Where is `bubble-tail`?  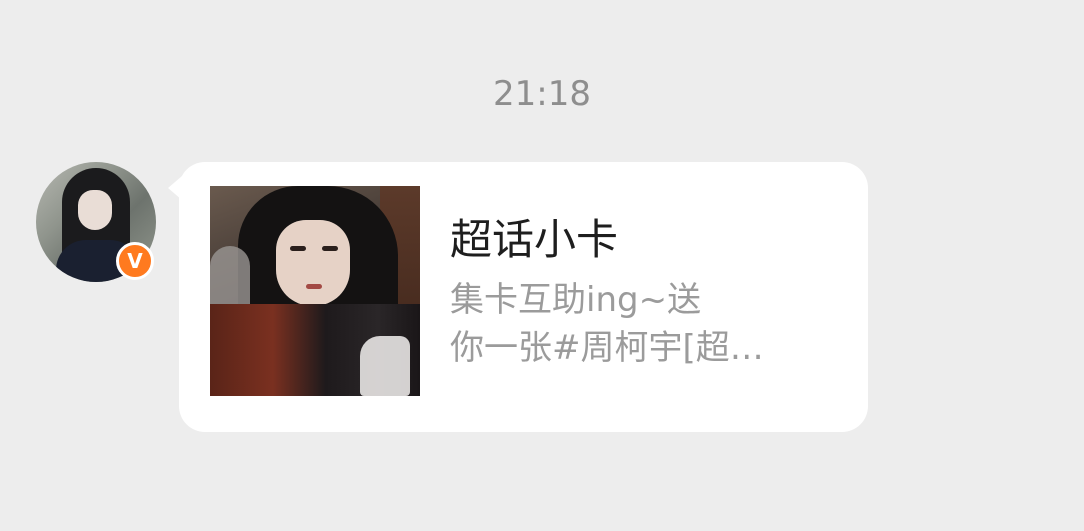 bubble-tail is located at coordinates (175, 188).